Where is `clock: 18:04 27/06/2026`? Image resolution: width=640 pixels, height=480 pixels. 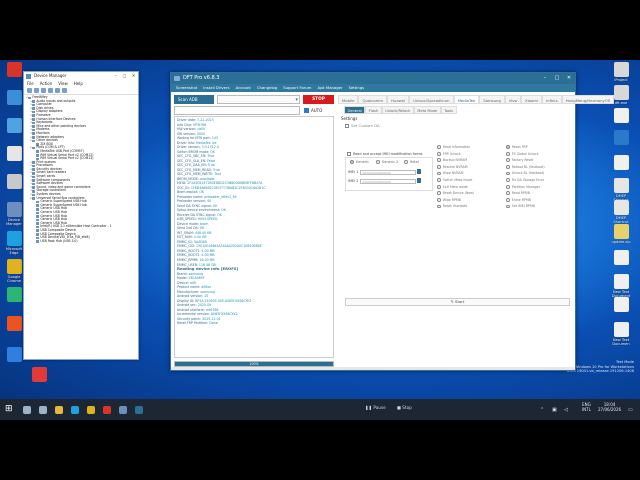
clock: 18:04 27/06/2026 is located at coordinates (609, 407).